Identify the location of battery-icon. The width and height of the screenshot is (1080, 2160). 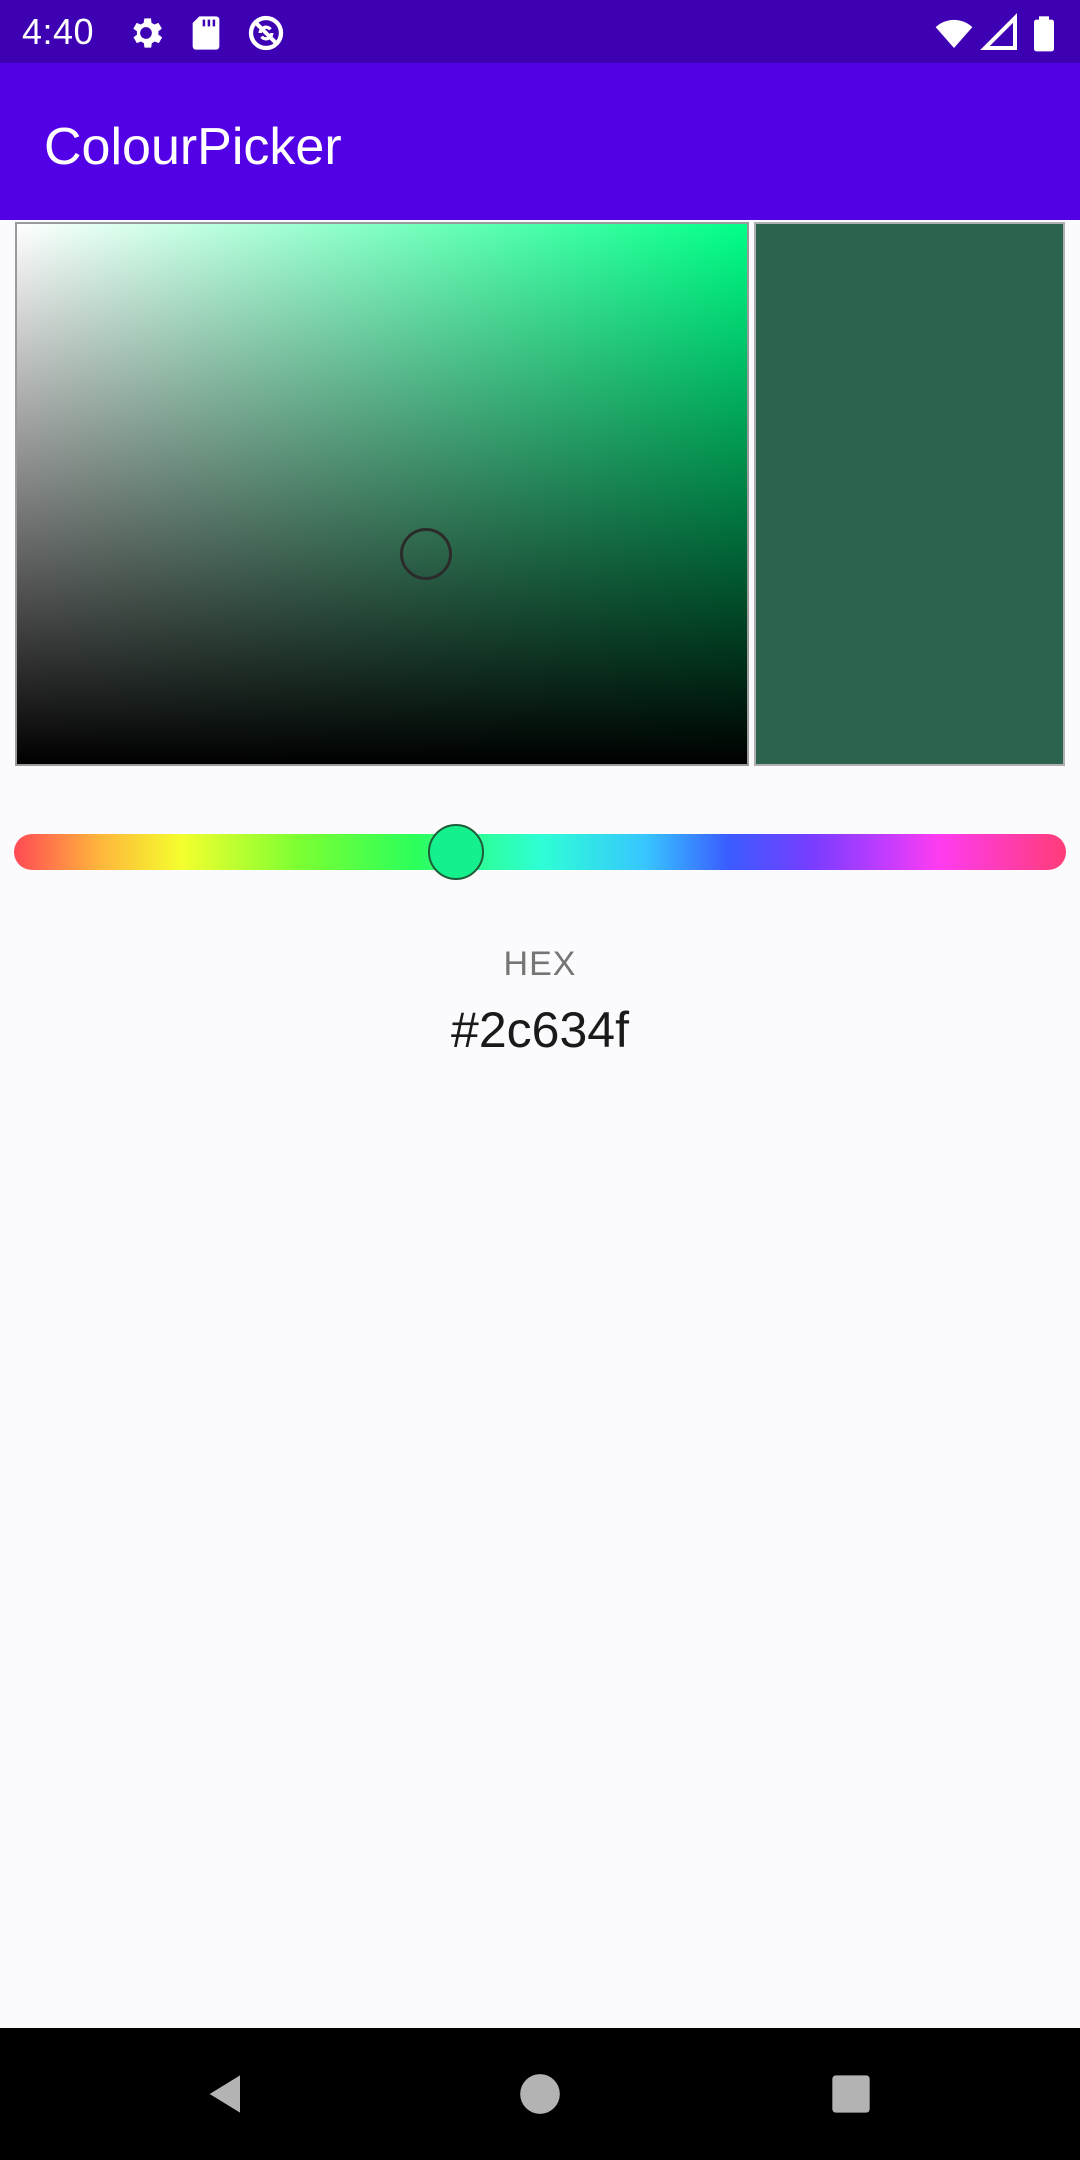
(1044, 34).